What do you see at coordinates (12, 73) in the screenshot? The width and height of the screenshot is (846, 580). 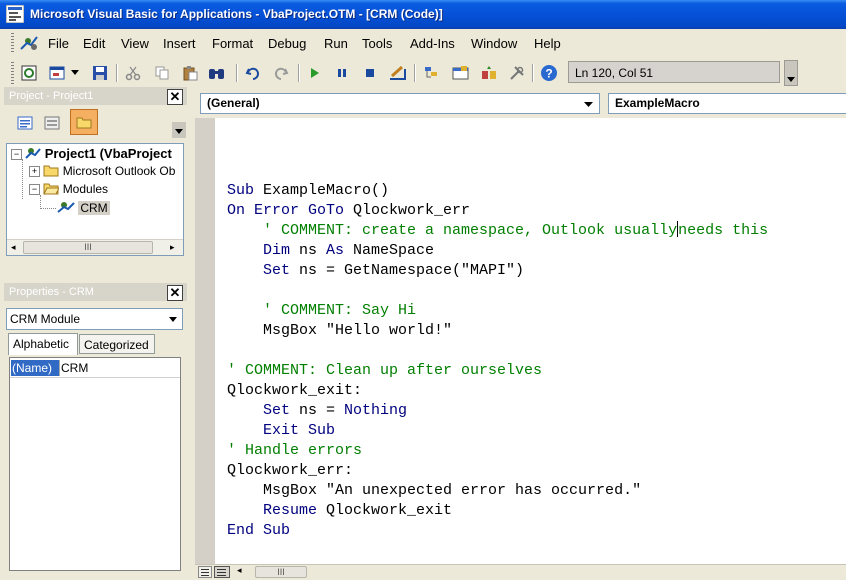 I see `toolbar-grip` at bounding box center [12, 73].